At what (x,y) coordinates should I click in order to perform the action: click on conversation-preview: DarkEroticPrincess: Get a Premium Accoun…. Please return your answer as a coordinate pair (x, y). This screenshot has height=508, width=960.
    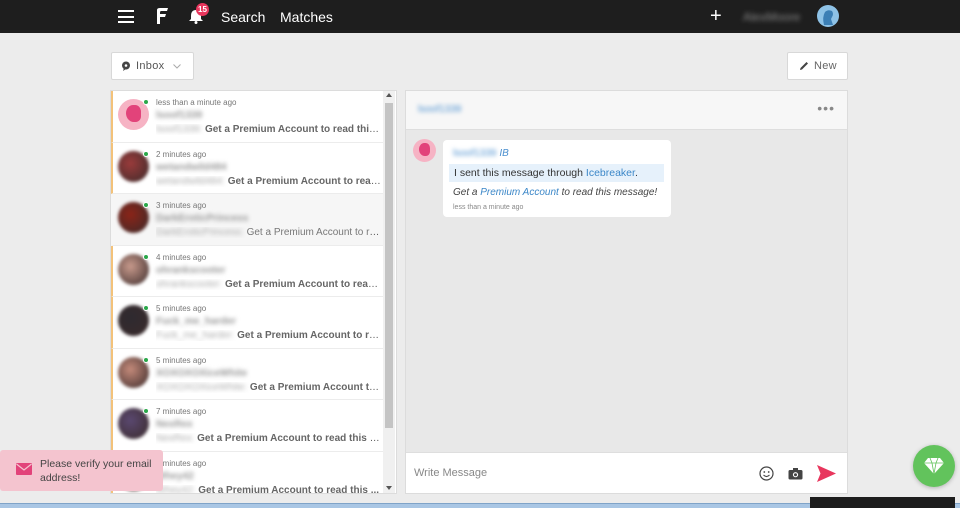
    Looking at the image, I should click on (268, 232).